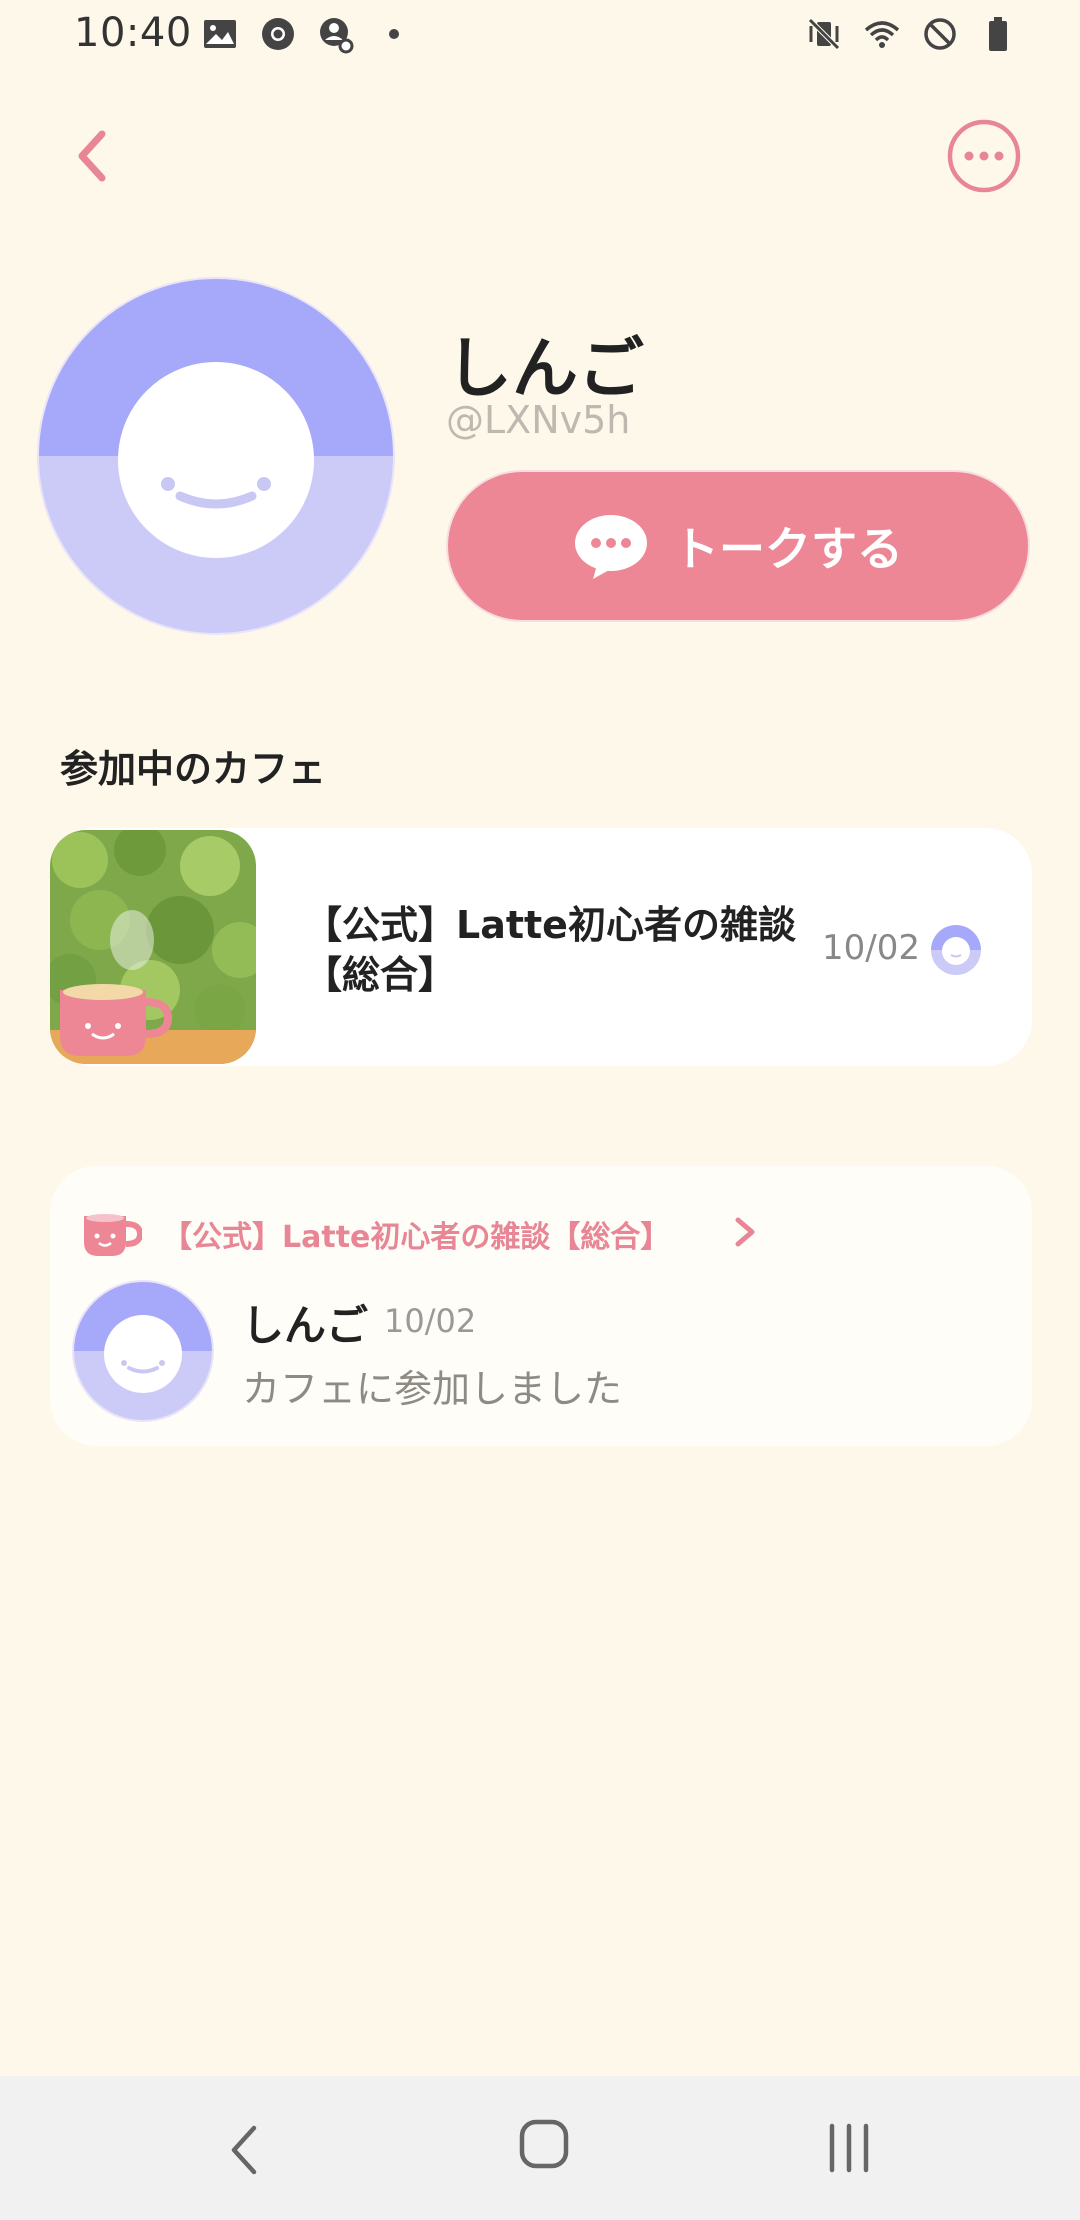 Image resolution: width=1080 pixels, height=2220 pixels. Describe the element at coordinates (394, 34) in the screenshot. I see `notification-dot-icon` at that location.